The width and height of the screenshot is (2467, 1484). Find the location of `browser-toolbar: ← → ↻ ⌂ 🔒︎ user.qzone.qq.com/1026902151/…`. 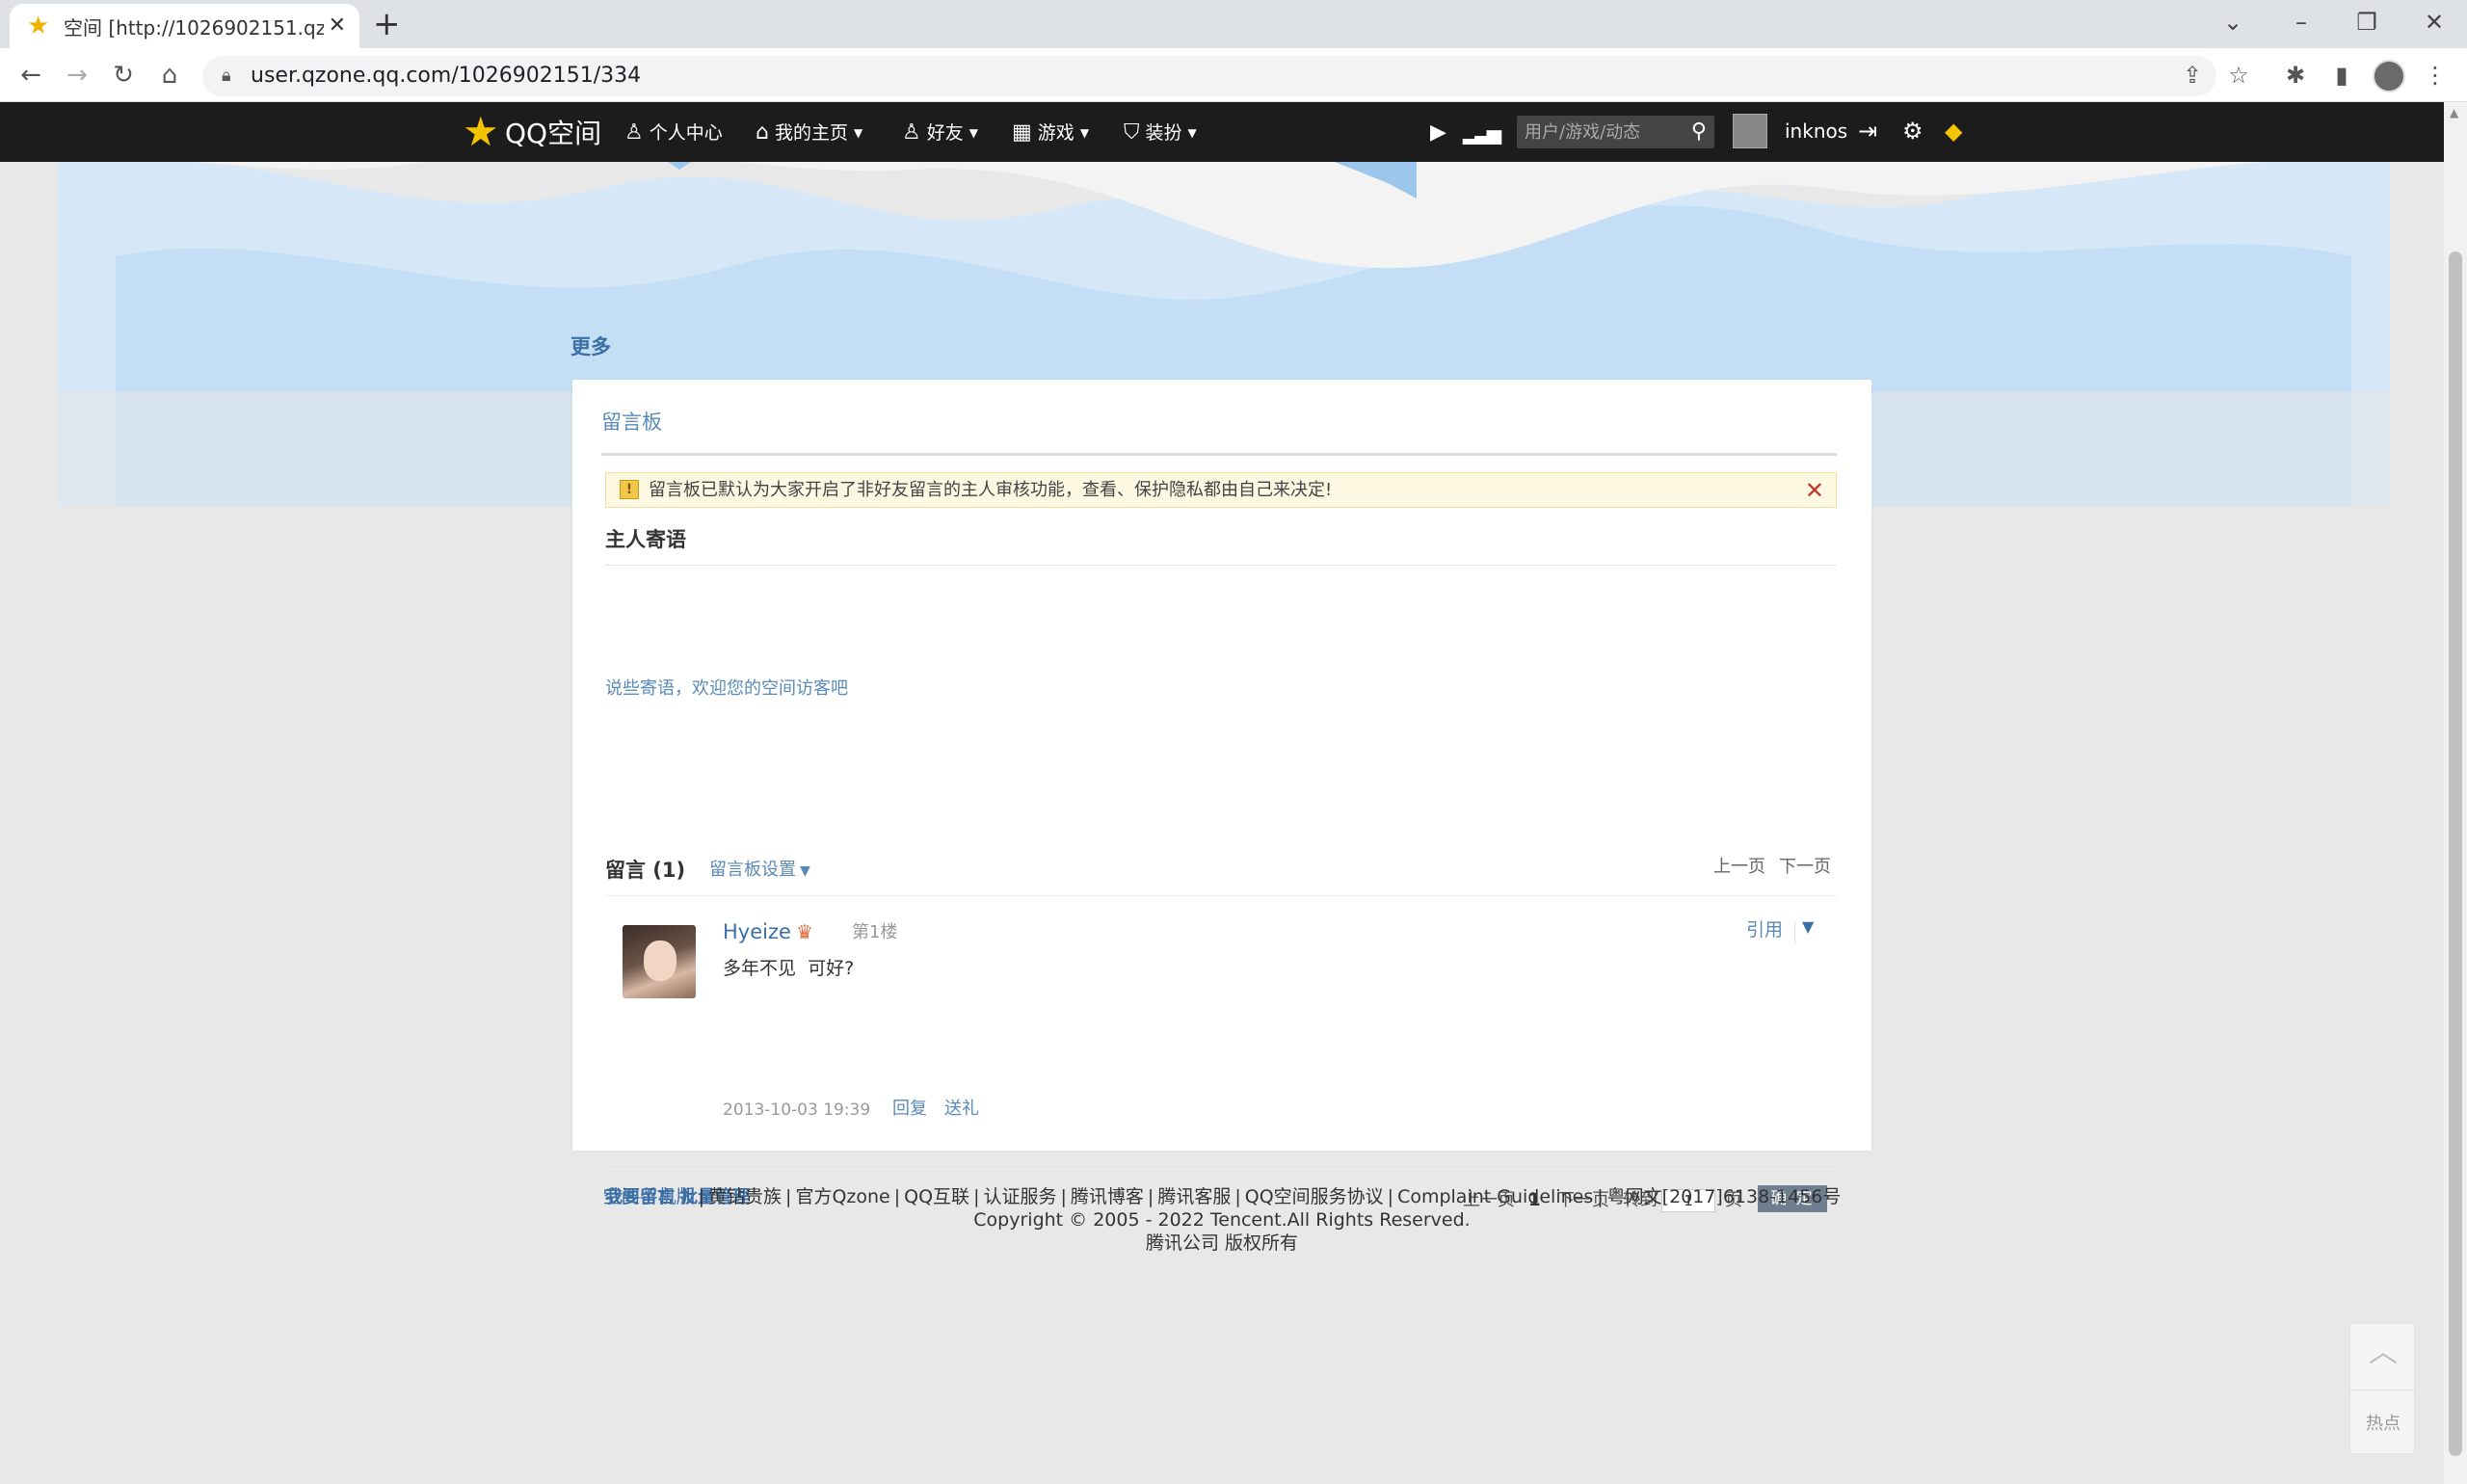

browser-toolbar: ← → ↻ ⌂ 🔒︎ user.qzone.qq.com/1026902151/… is located at coordinates (1233, 75).